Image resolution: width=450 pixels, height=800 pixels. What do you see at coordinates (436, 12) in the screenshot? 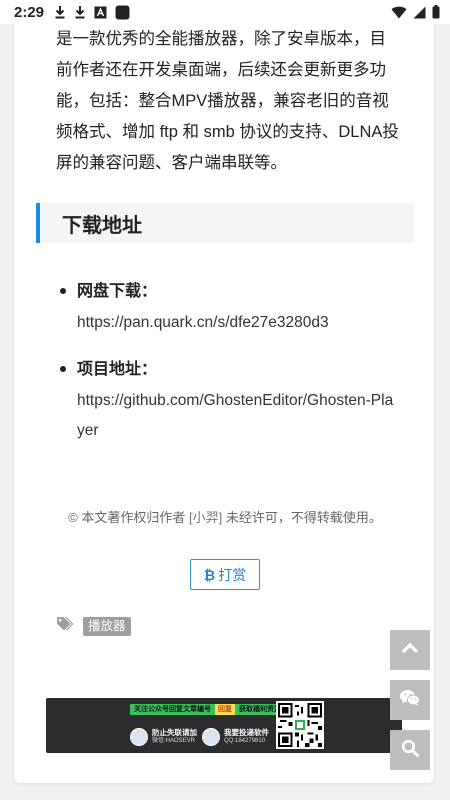
I see `battery-icon` at bounding box center [436, 12].